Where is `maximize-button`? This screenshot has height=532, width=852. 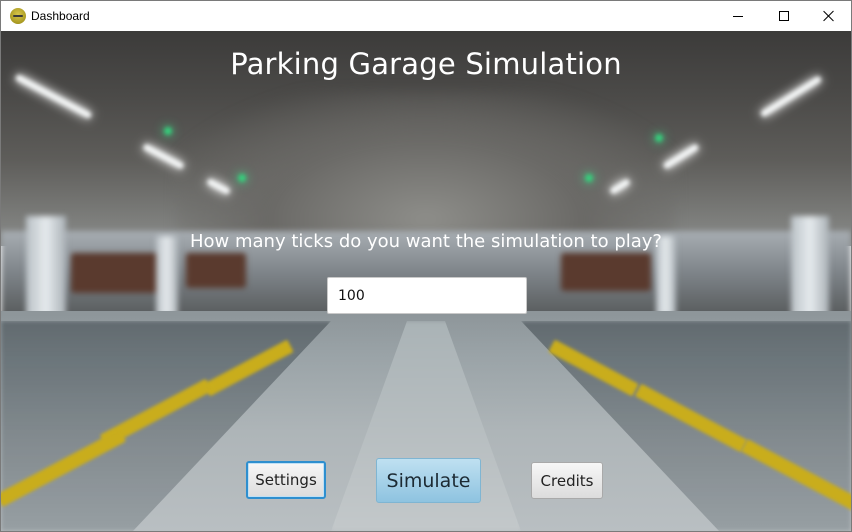 maximize-button is located at coordinates (784, 16).